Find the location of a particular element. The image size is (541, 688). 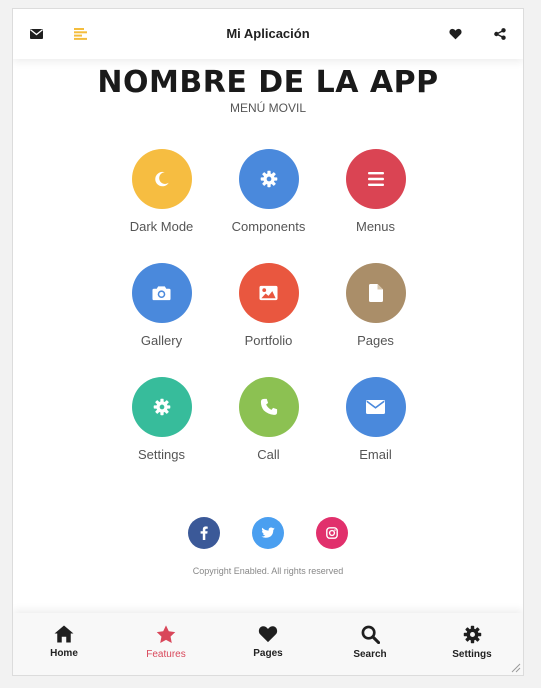

nav-label: Settings is located at coordinates (472, 654).